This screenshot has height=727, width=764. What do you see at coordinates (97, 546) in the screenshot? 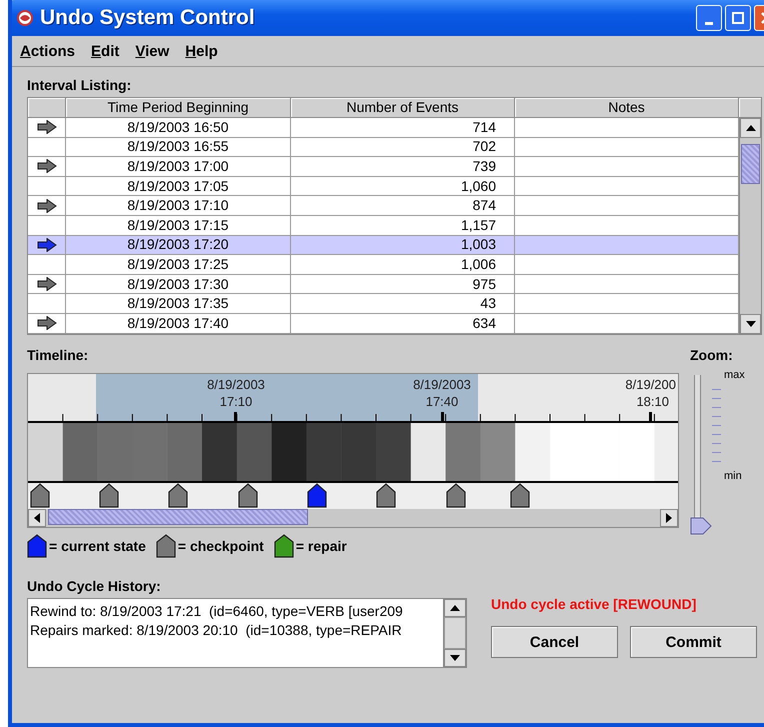
I see `legend-label: = current state` at bounding box center [97, 546].